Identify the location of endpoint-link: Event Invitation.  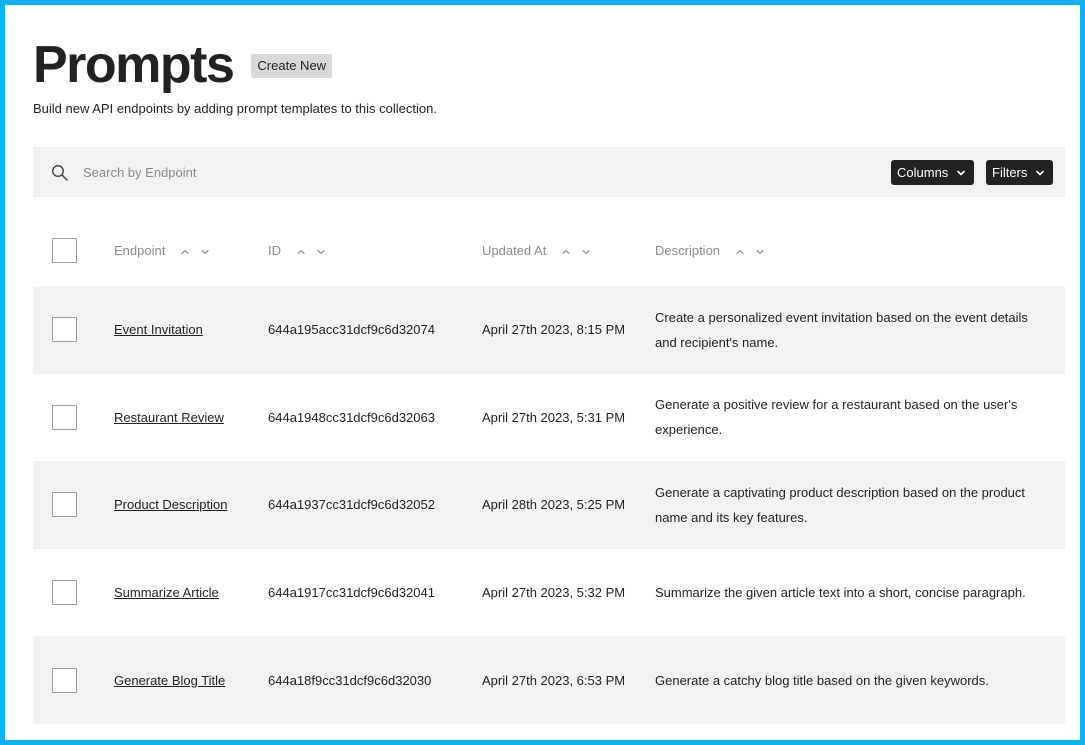
(158, 329).